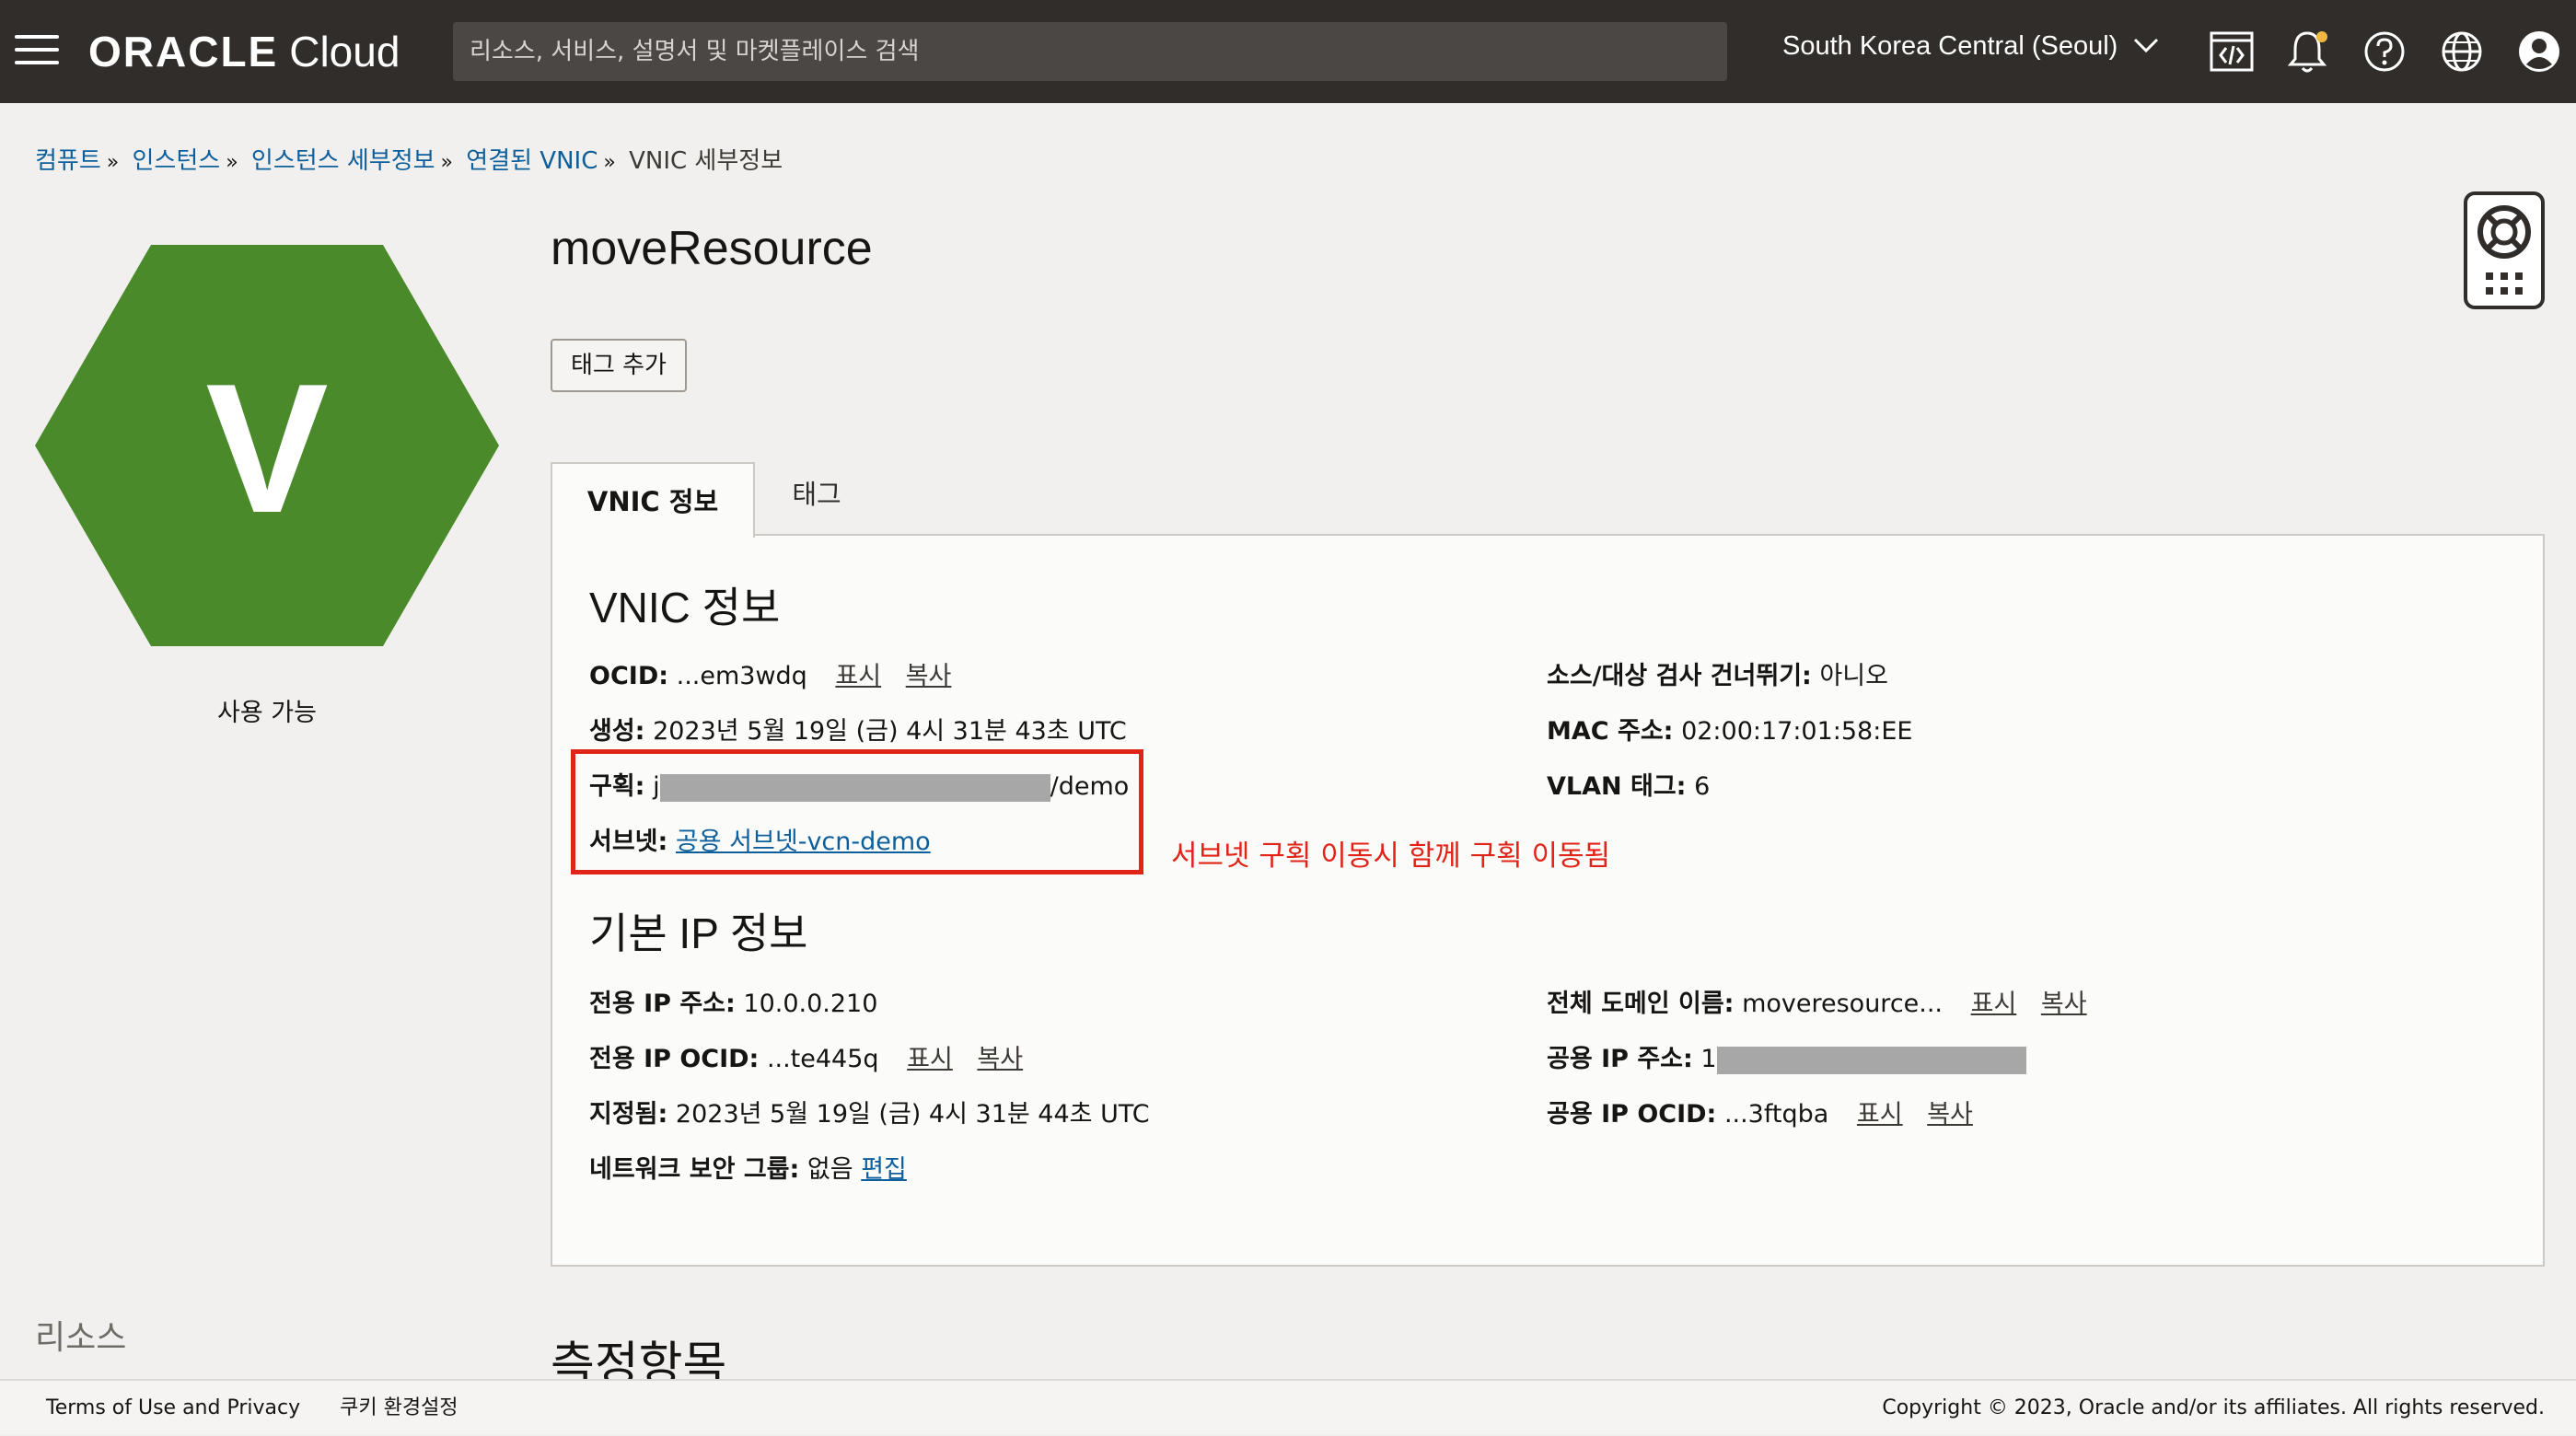  Describe the element at coordinates (244, 51) in the screenshot. I see `oracle-cloud-logo: ORACLE Cloud` at that location.